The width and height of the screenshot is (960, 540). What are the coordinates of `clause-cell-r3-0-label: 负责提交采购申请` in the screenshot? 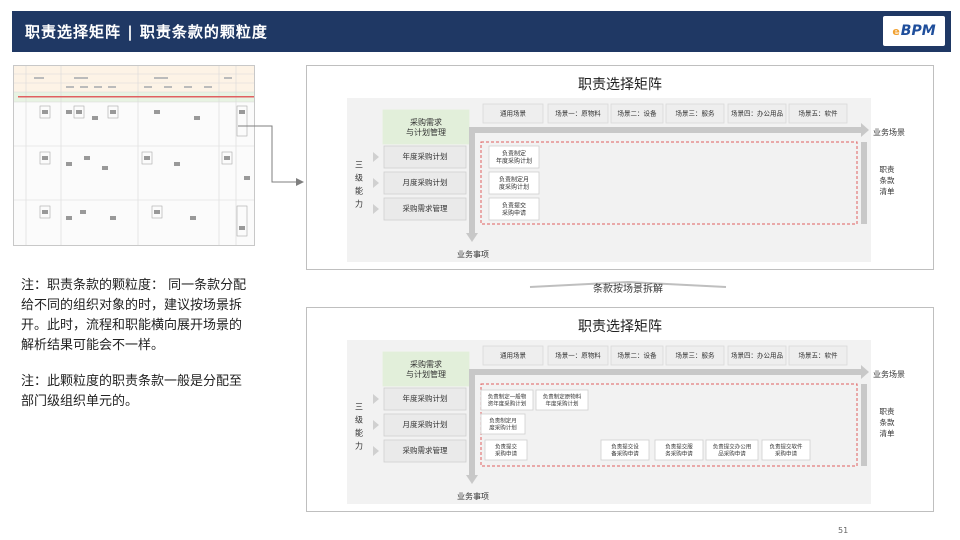 It's located at (506, 449).